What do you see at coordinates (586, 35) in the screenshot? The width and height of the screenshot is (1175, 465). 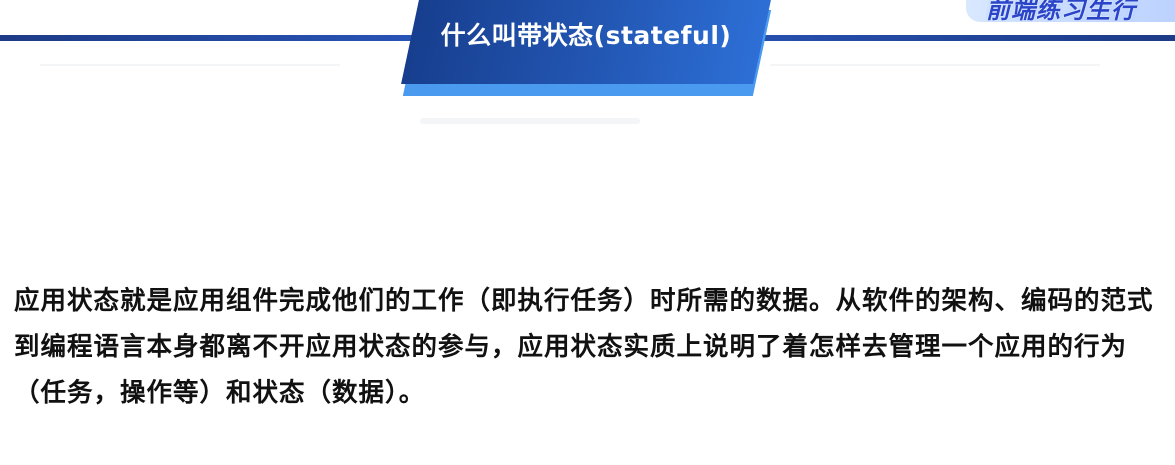 I see `slide-title: 什么叫带状态(stateful)` at bounding box center [586, 35].